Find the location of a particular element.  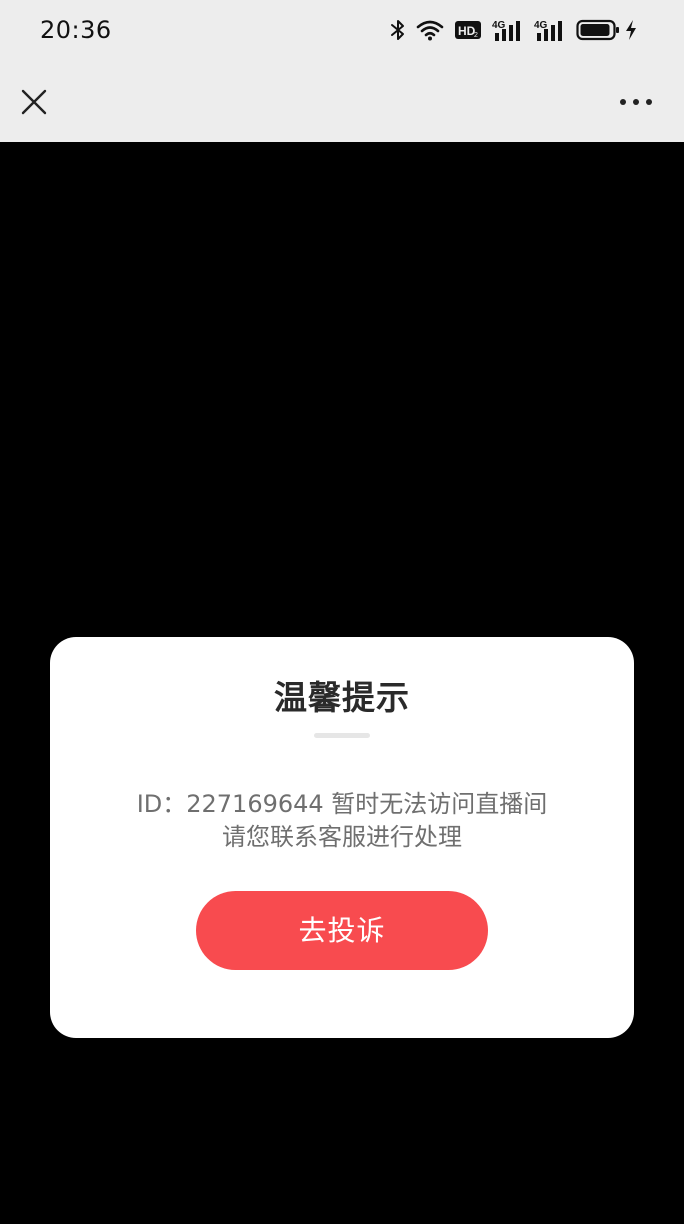

status-bar: 20:36 HD 2 4G 4G is located at coordinates (342, 31).